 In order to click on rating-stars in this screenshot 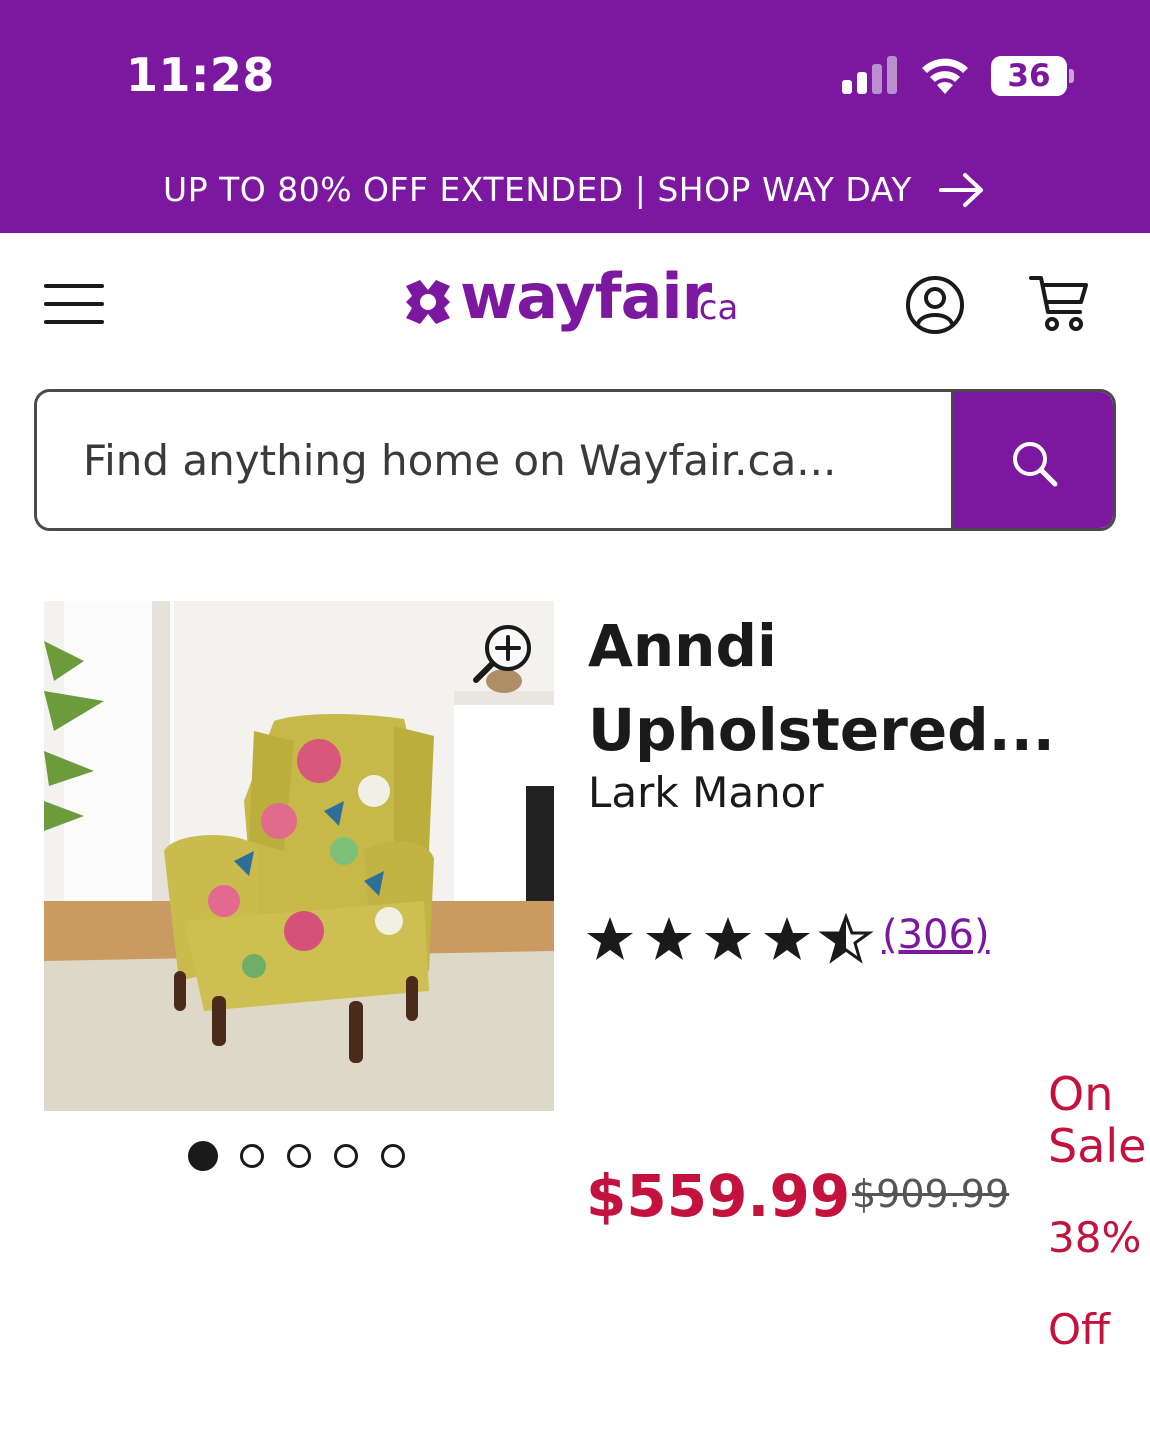, I will do `click(729, 938)`.